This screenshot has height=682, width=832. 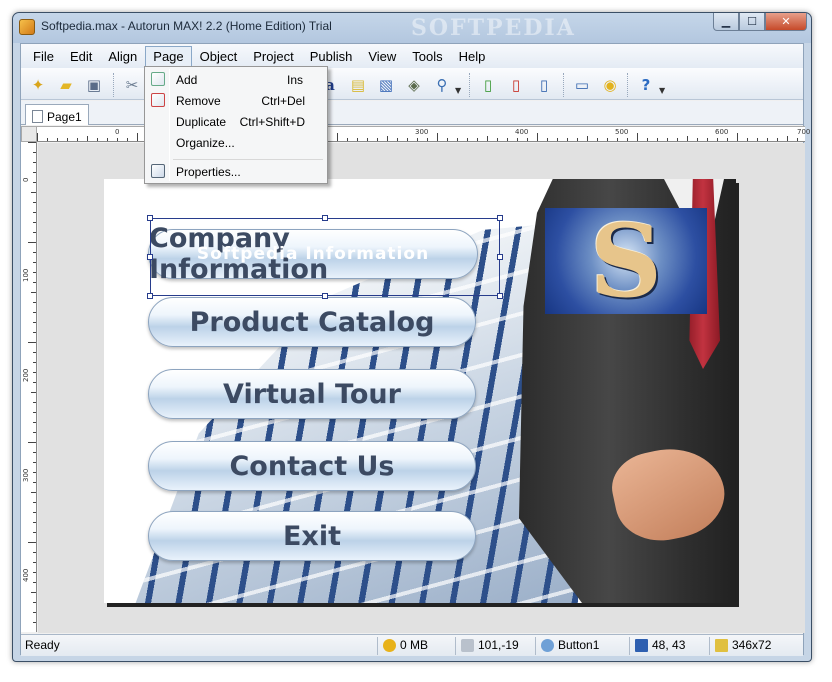 I want to click on menu-shortcut: Ins, so click(x=294, y=79).